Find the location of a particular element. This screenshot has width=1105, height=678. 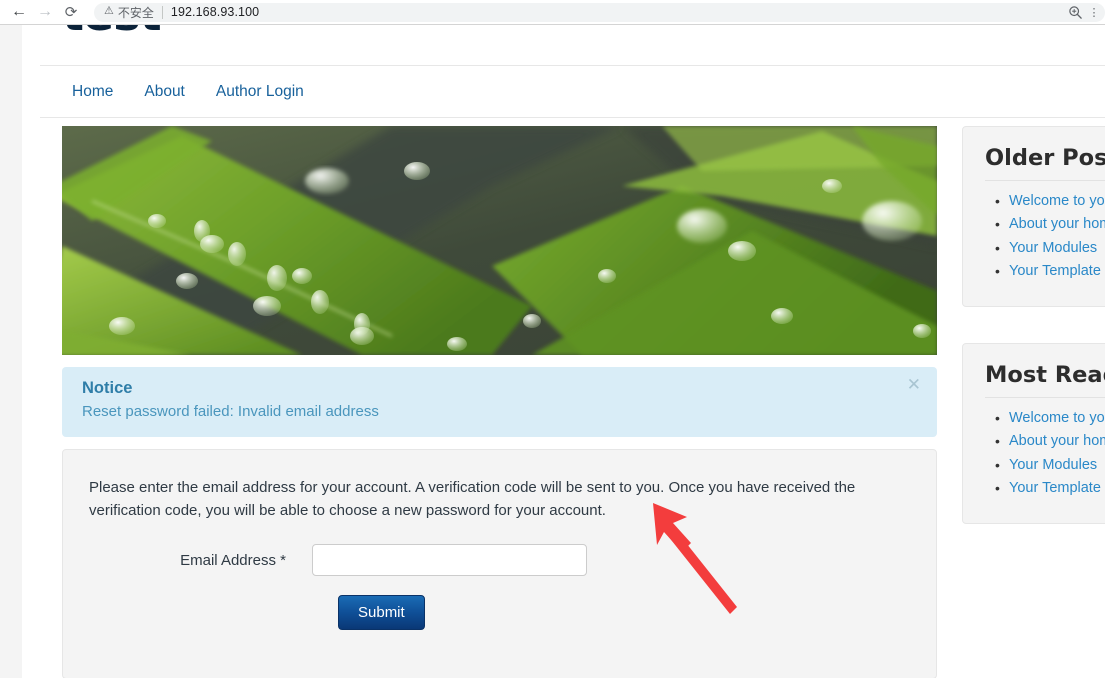

omnibox-divider is located at coordinates (162, 12).